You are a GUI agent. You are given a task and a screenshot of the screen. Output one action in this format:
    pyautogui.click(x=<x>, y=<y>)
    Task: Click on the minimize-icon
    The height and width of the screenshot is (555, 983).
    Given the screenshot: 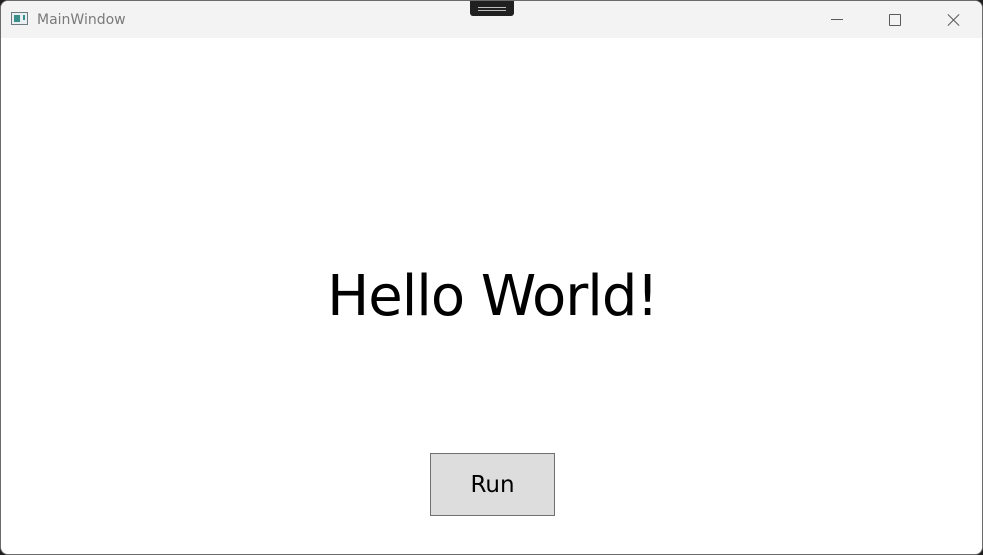 What is the action you would take?
    pyautogui.click(x=837, y=19)
    